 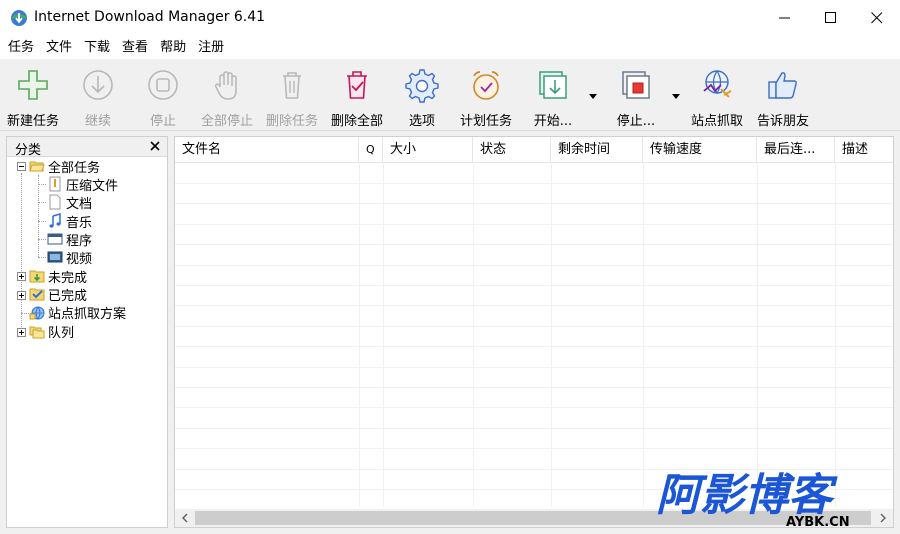 I want to click on close-button, so click(x=877, y=18).